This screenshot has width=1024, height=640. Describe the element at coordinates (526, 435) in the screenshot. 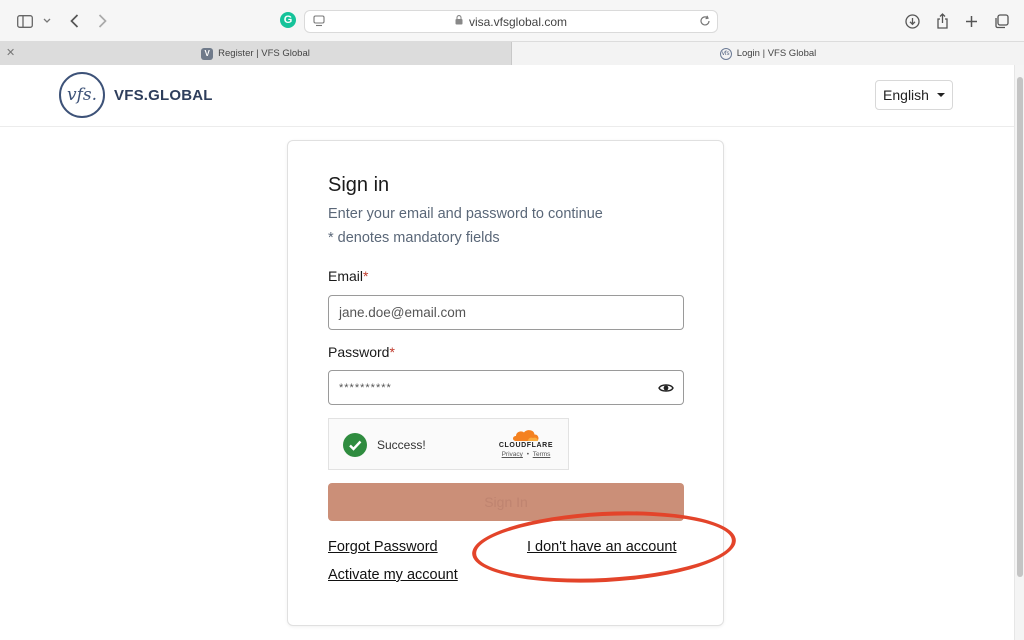

I see `cloud-icon` at that location.